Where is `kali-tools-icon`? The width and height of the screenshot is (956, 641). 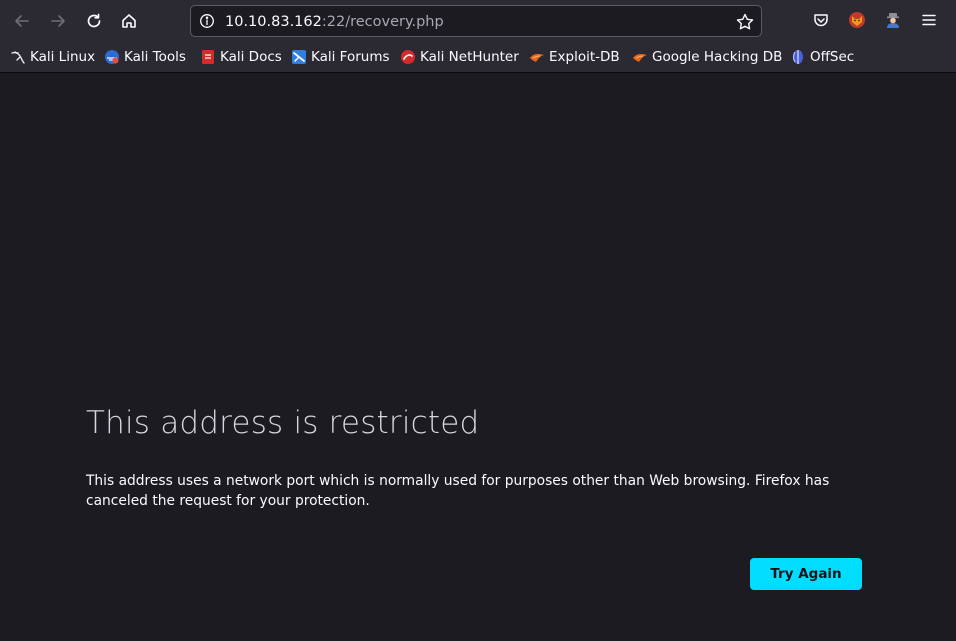
kali-tools-icon is located at coordinates (112, 57).